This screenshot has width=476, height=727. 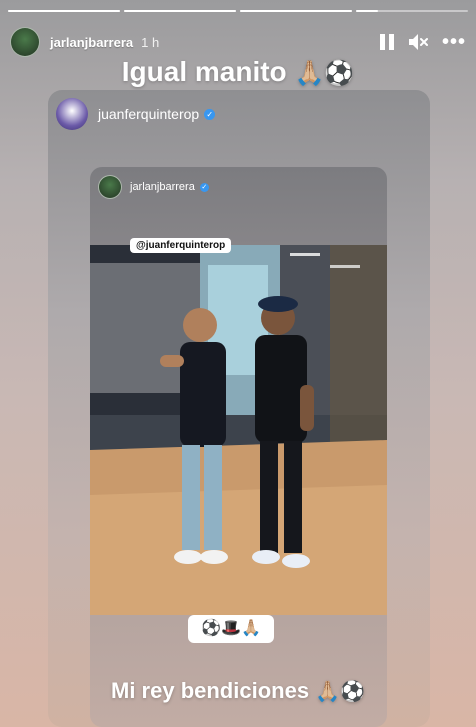 I want to click on avatar, so click(x=25, y=42).